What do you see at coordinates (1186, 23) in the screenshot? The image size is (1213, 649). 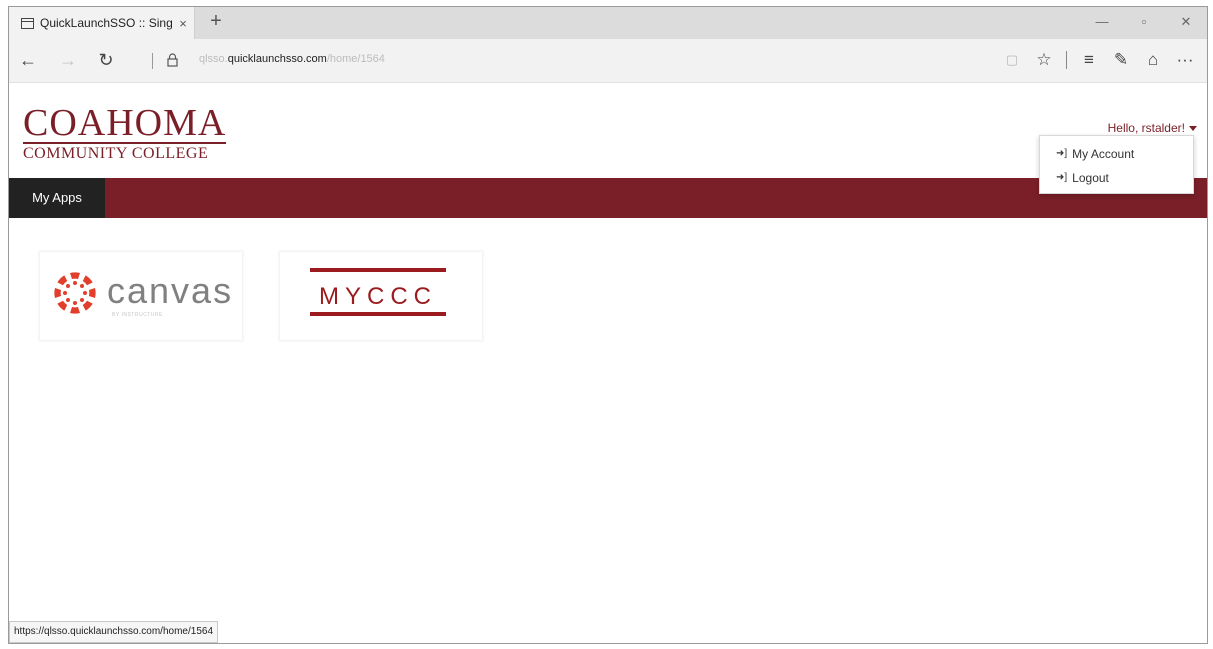 I see `close-window-icon: ✕` at bounding box center [1186, 23].